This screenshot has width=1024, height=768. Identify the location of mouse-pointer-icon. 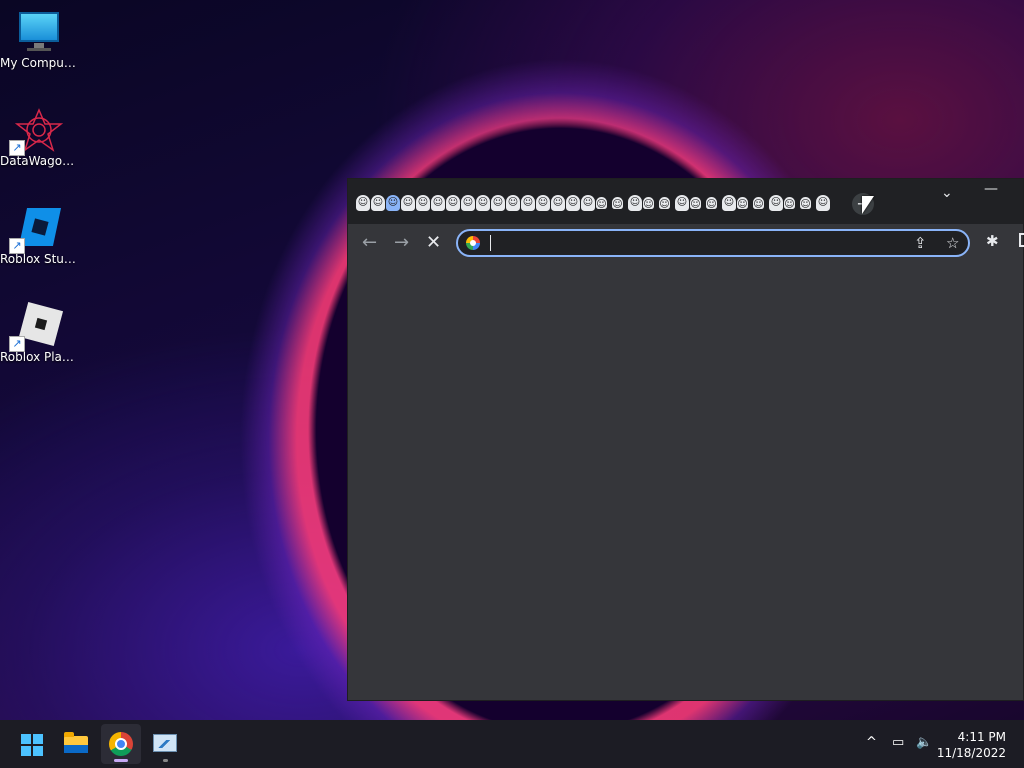
(868, 205).